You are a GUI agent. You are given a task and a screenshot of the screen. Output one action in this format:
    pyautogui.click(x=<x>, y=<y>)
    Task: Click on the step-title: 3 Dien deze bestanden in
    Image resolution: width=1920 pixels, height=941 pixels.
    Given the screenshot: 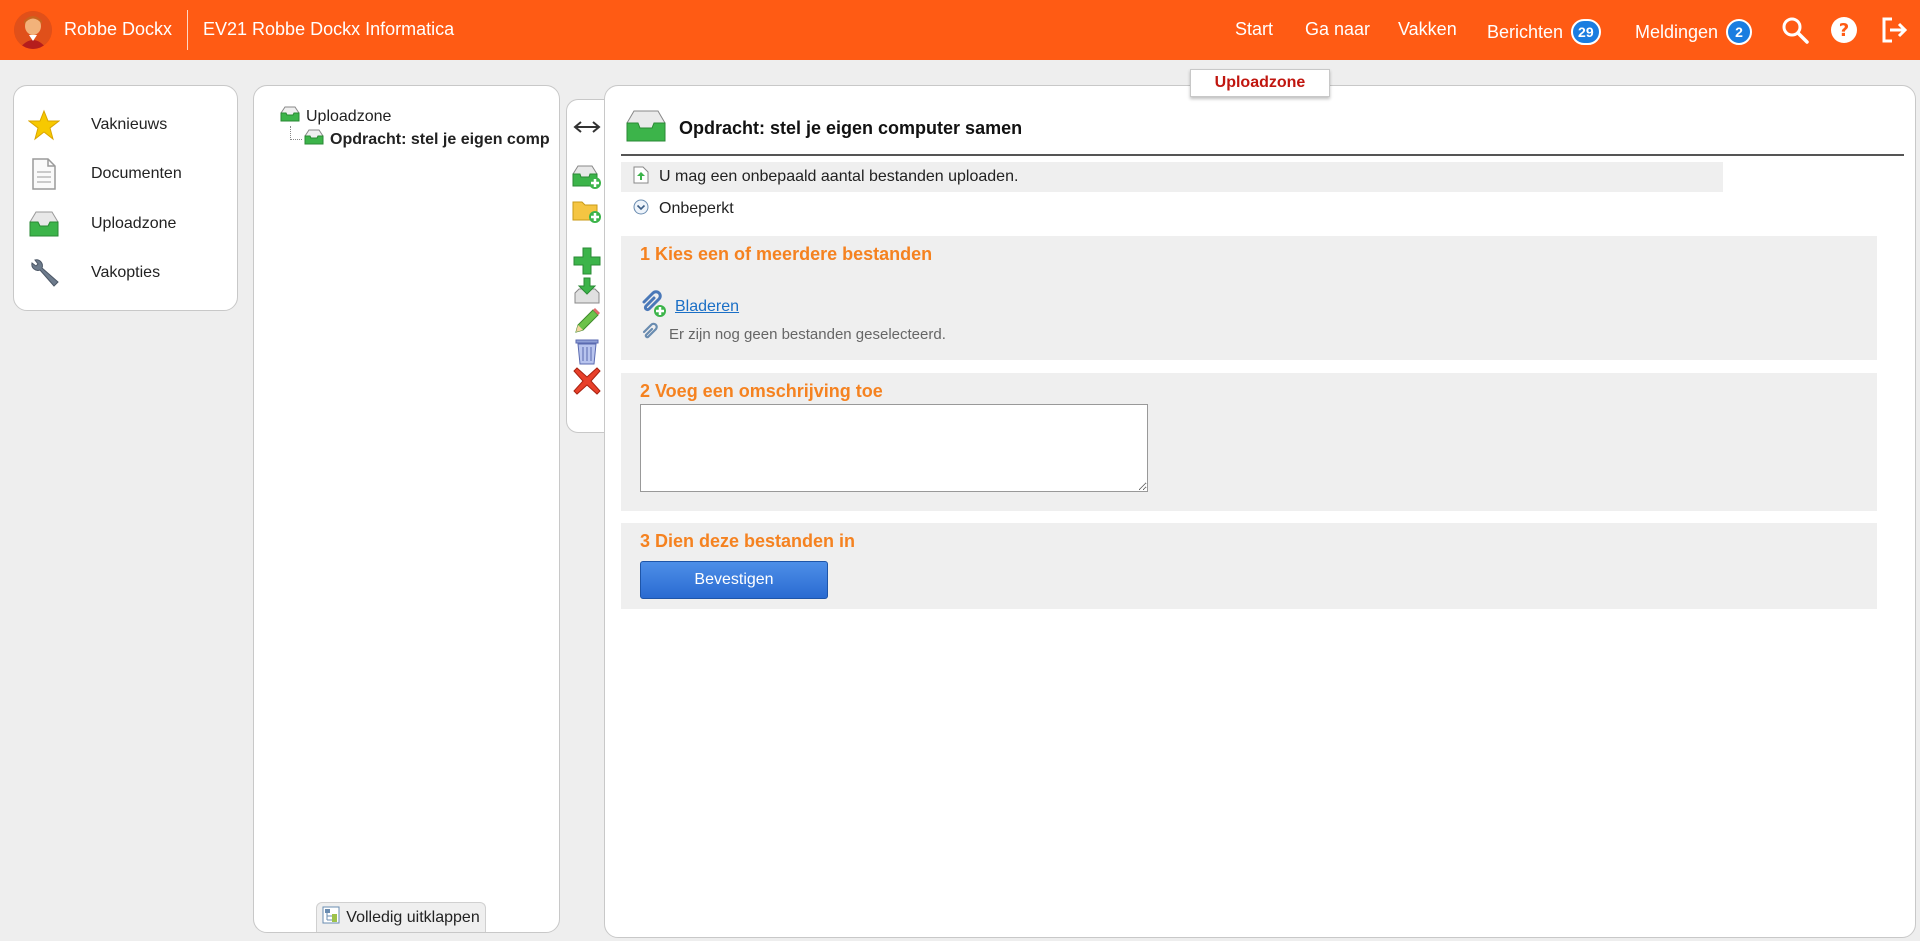 What is the action you would take?
    pyautogui.click(x=748, y=541)
    